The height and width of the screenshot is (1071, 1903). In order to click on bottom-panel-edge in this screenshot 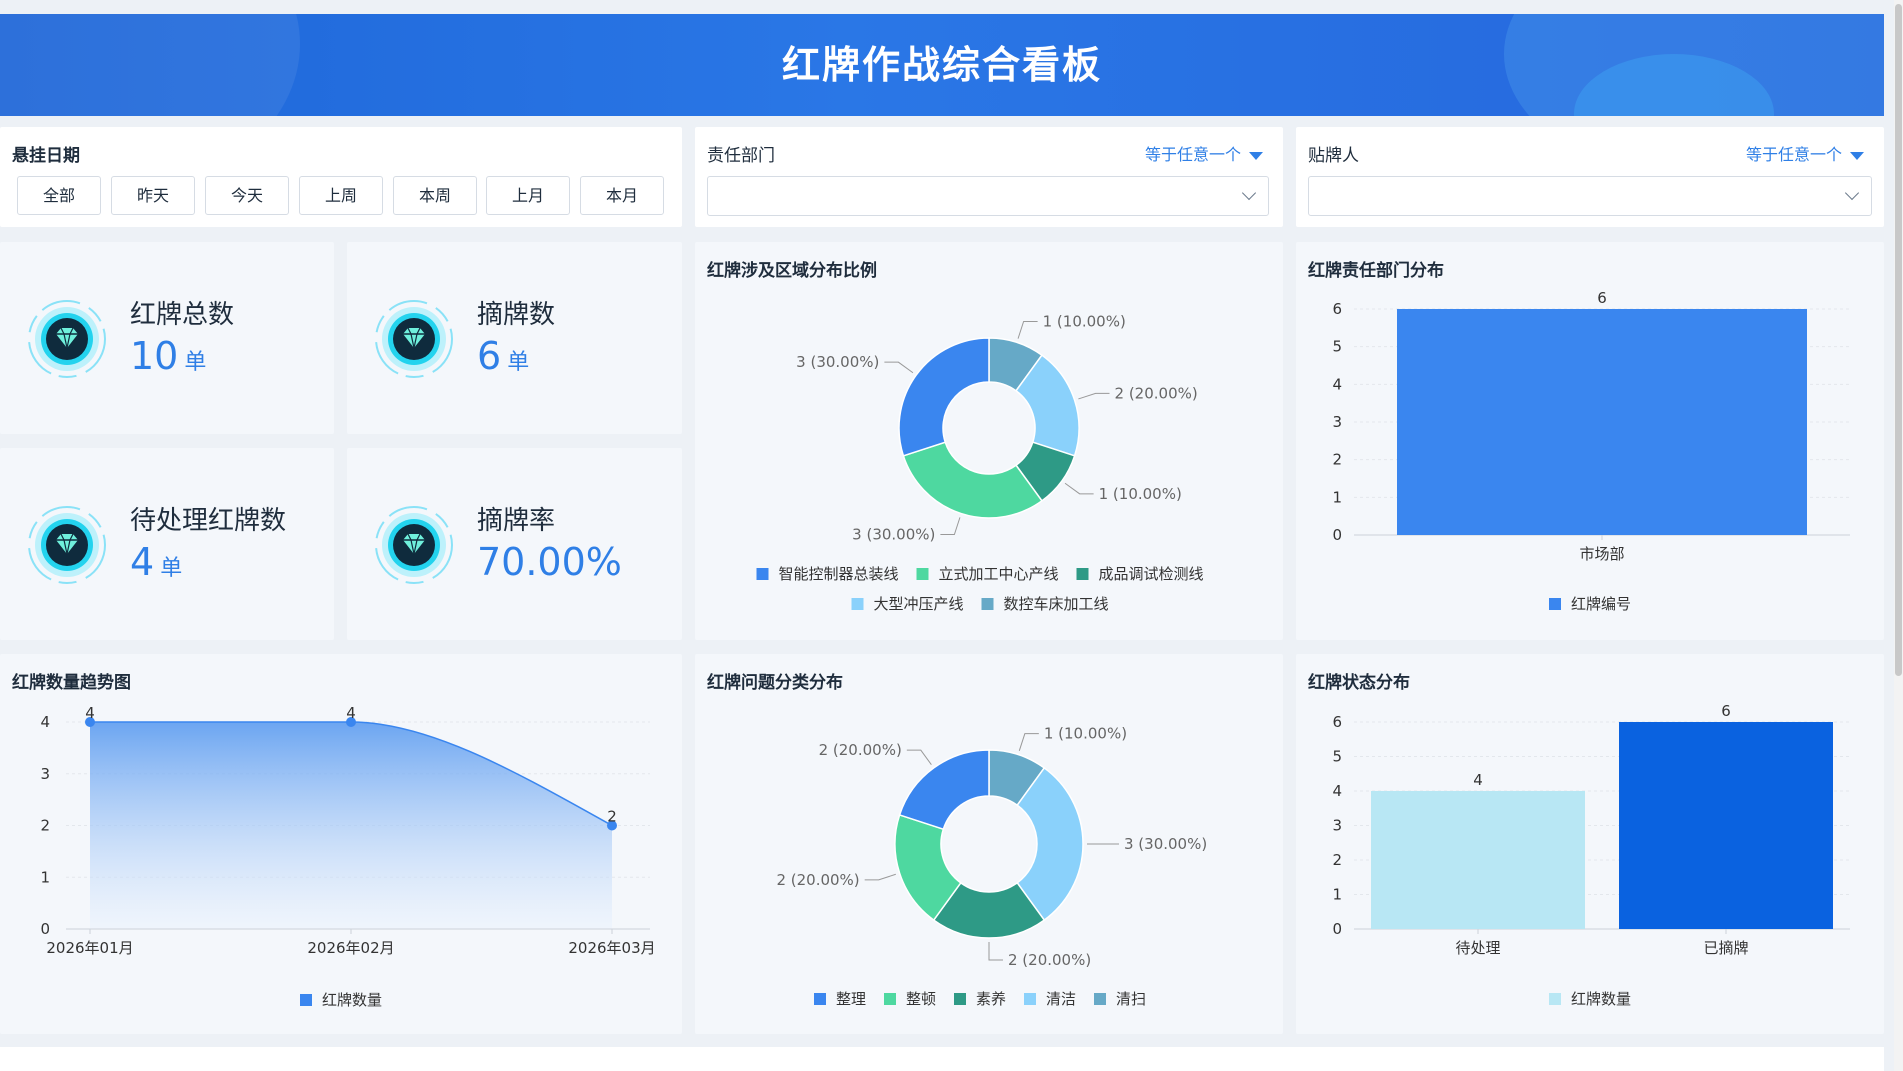, I will do `click(942, 1059)`.